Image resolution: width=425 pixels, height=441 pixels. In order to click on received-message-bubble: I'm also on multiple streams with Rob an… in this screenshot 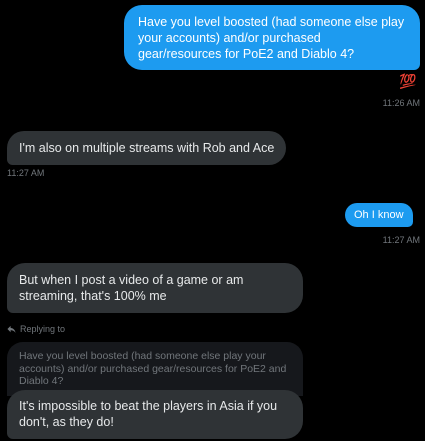, I will do `click(147, 148)`.